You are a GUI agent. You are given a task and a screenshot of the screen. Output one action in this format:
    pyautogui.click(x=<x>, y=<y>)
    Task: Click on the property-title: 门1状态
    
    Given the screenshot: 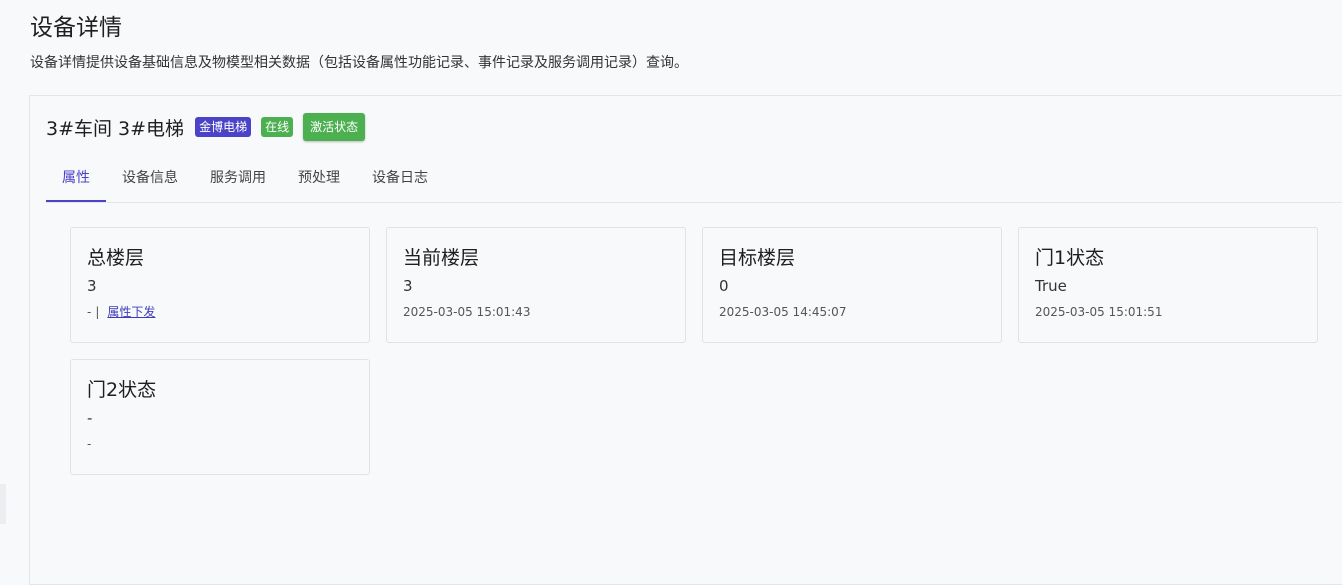 What is the action you would take?
    pyautogui.click(x=1070, y=258)
    